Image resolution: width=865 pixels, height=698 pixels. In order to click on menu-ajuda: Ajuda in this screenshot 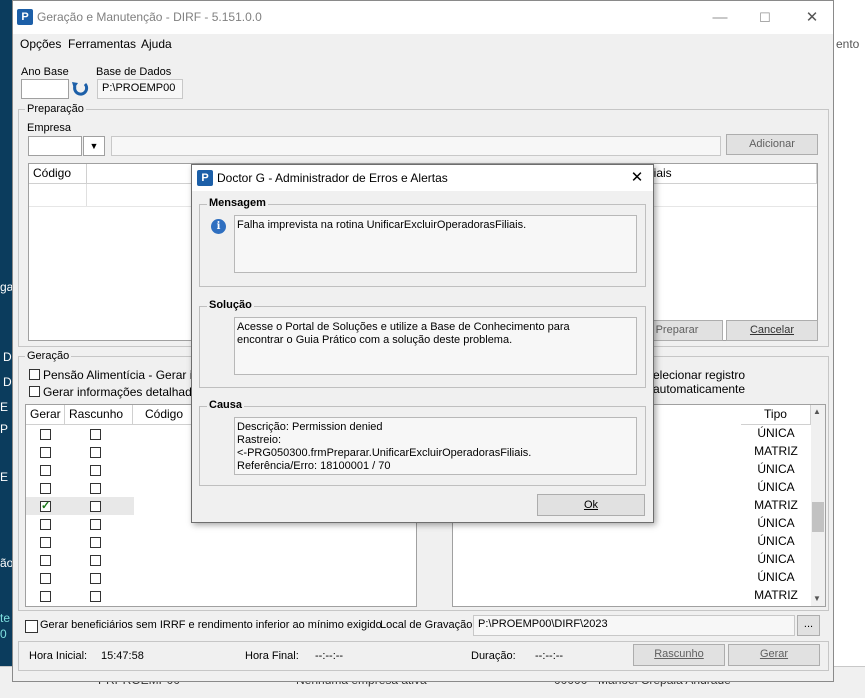, I will do `click(156, 44)`.